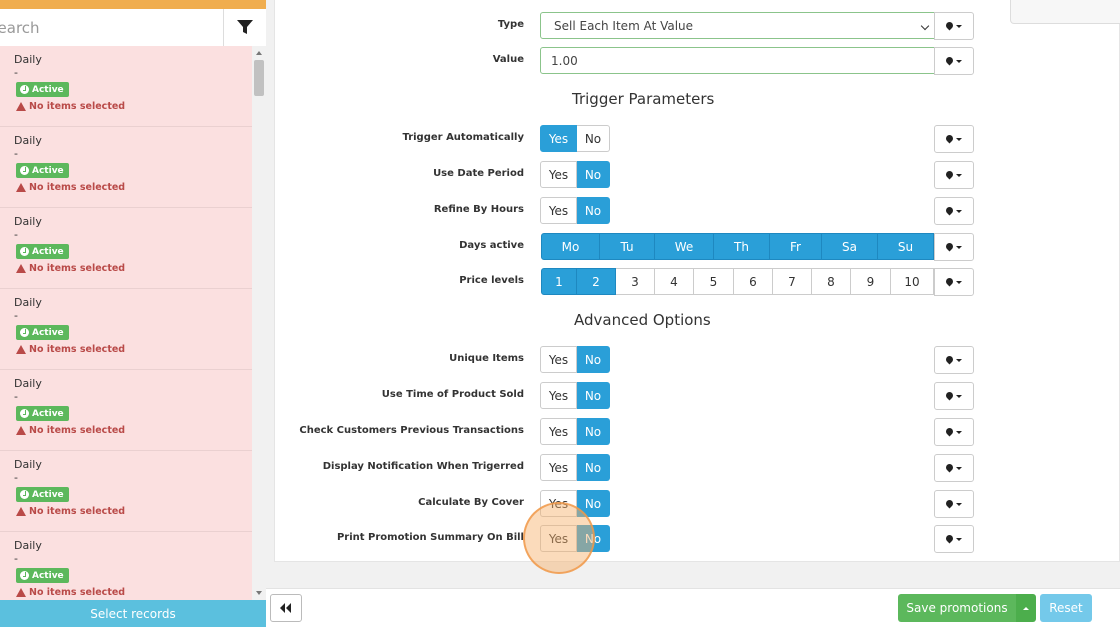  What do you see at coordinates (737, 60) in the screenshot?
I see `value-input: 1.00` at bounding box center [737, 60].